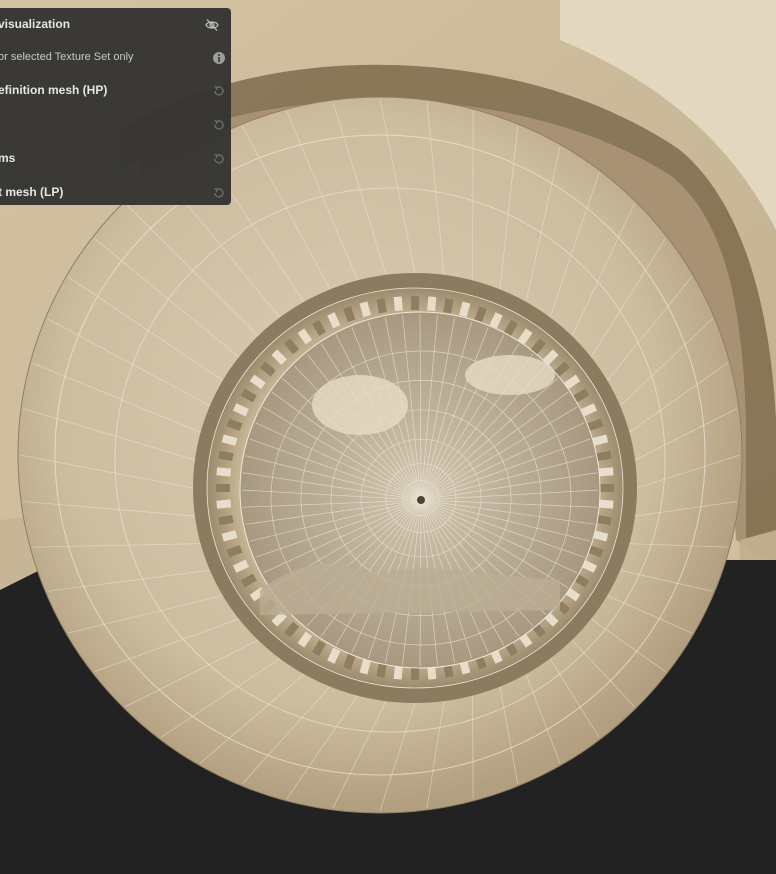  Describe the element at coordinates (115, 25) in the screenshot. I see `row-visualization: visualization` at that location.